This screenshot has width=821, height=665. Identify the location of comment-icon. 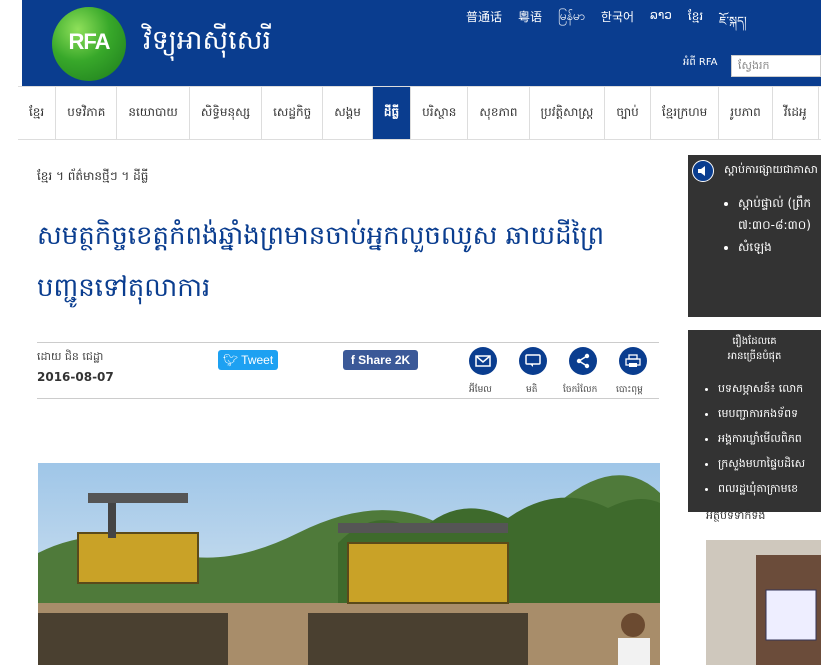
(533, 360).